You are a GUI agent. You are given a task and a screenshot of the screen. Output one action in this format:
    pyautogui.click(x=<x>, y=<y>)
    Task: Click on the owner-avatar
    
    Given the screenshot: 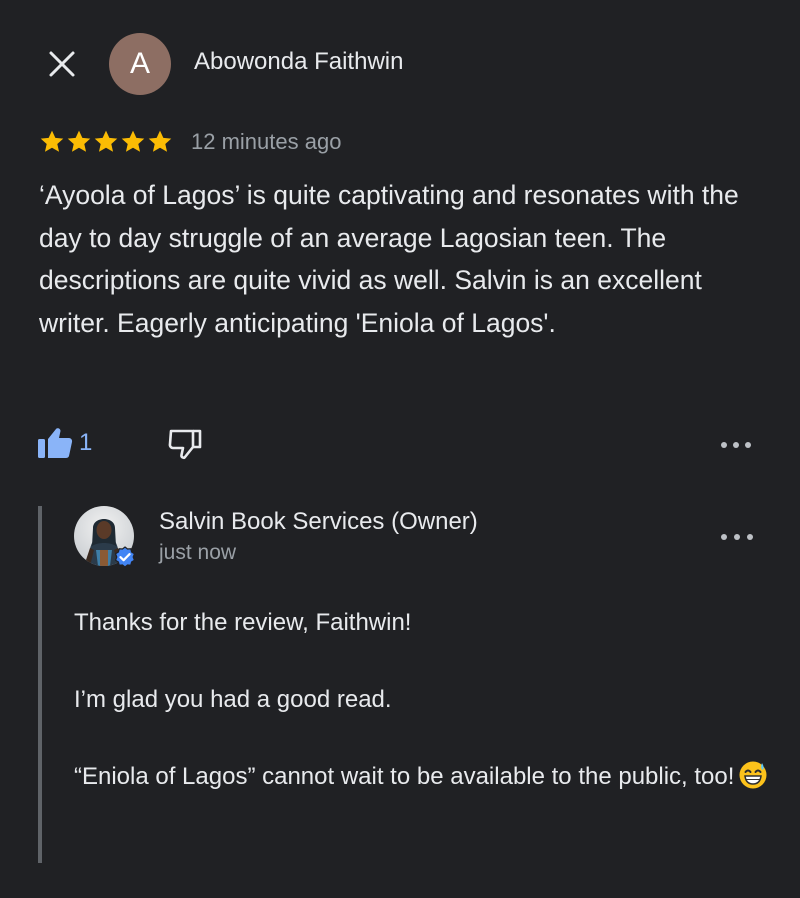 What is the action you would take?
    pyautogui.click(x=105, y=537)
    